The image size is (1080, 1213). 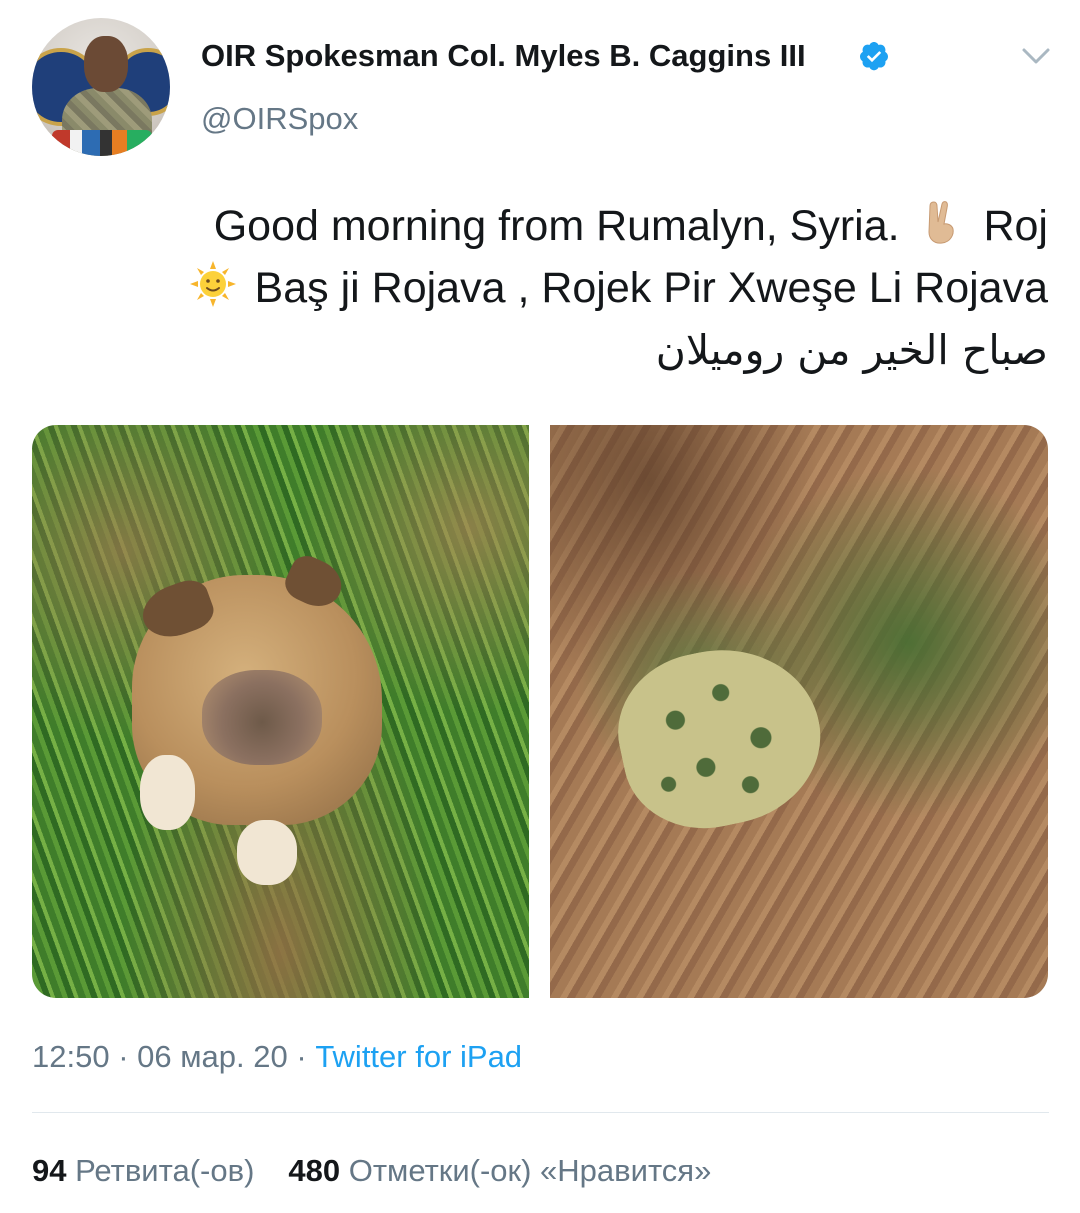 What do you see at coordinates (1036, 56) in the screenshot?
I see `chevron-down-icon` at bounding box center [1036, 56].